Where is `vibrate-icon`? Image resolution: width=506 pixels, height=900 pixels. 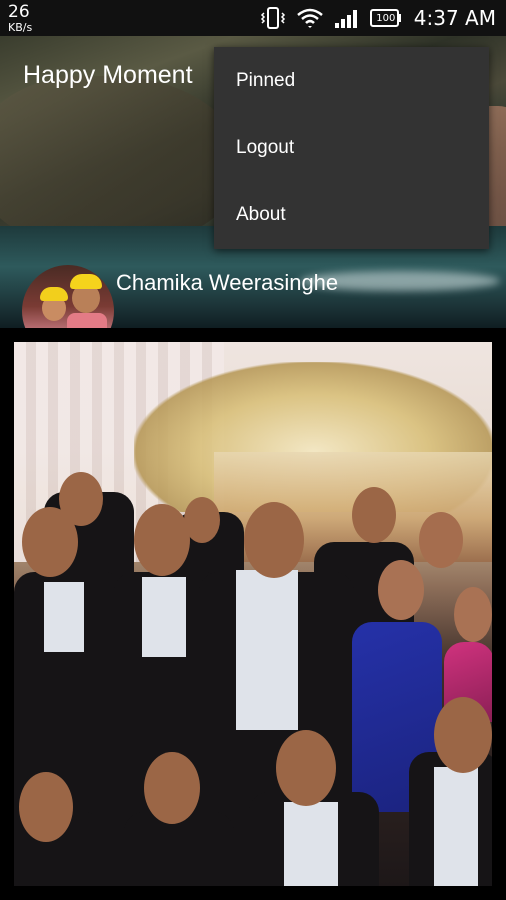
vibrate-icon is located at coordinates (273, 18).